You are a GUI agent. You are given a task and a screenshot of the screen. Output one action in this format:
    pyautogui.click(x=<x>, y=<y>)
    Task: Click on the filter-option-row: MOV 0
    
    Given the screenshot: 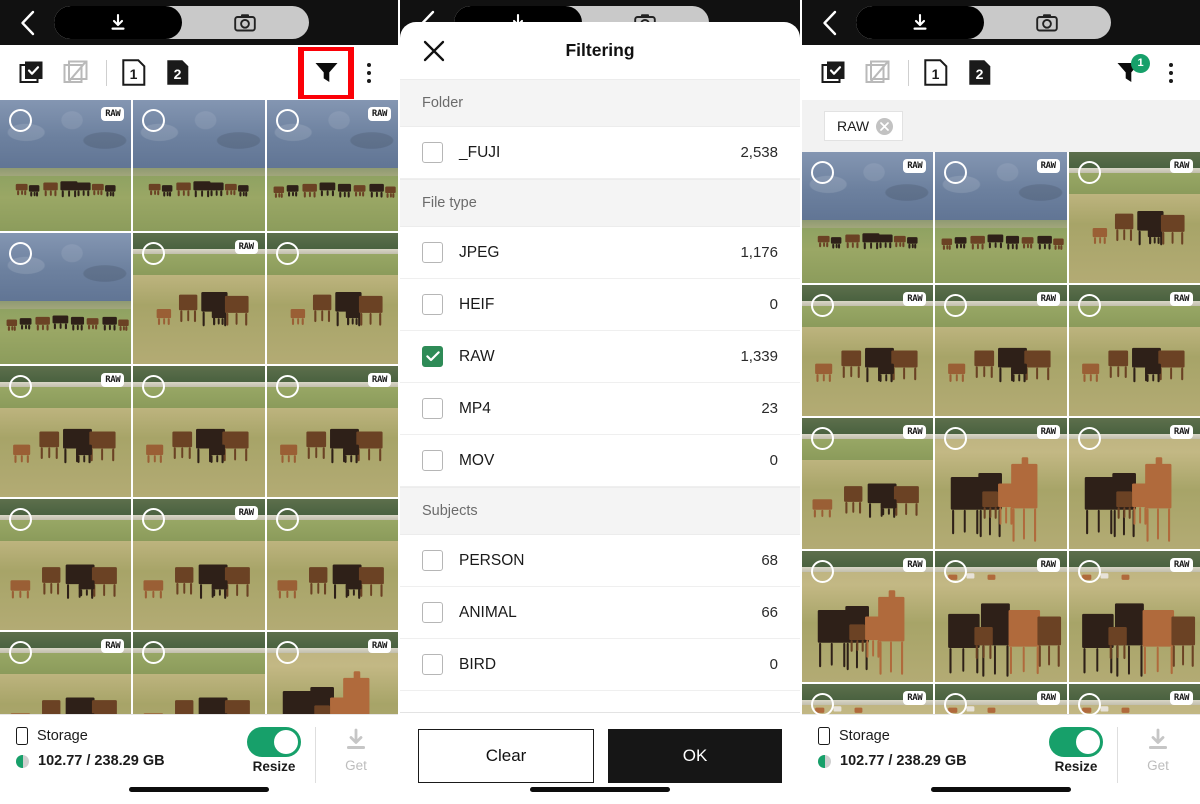 What is the action you would take?
    pyautogui.click(x=600, y=461)
    